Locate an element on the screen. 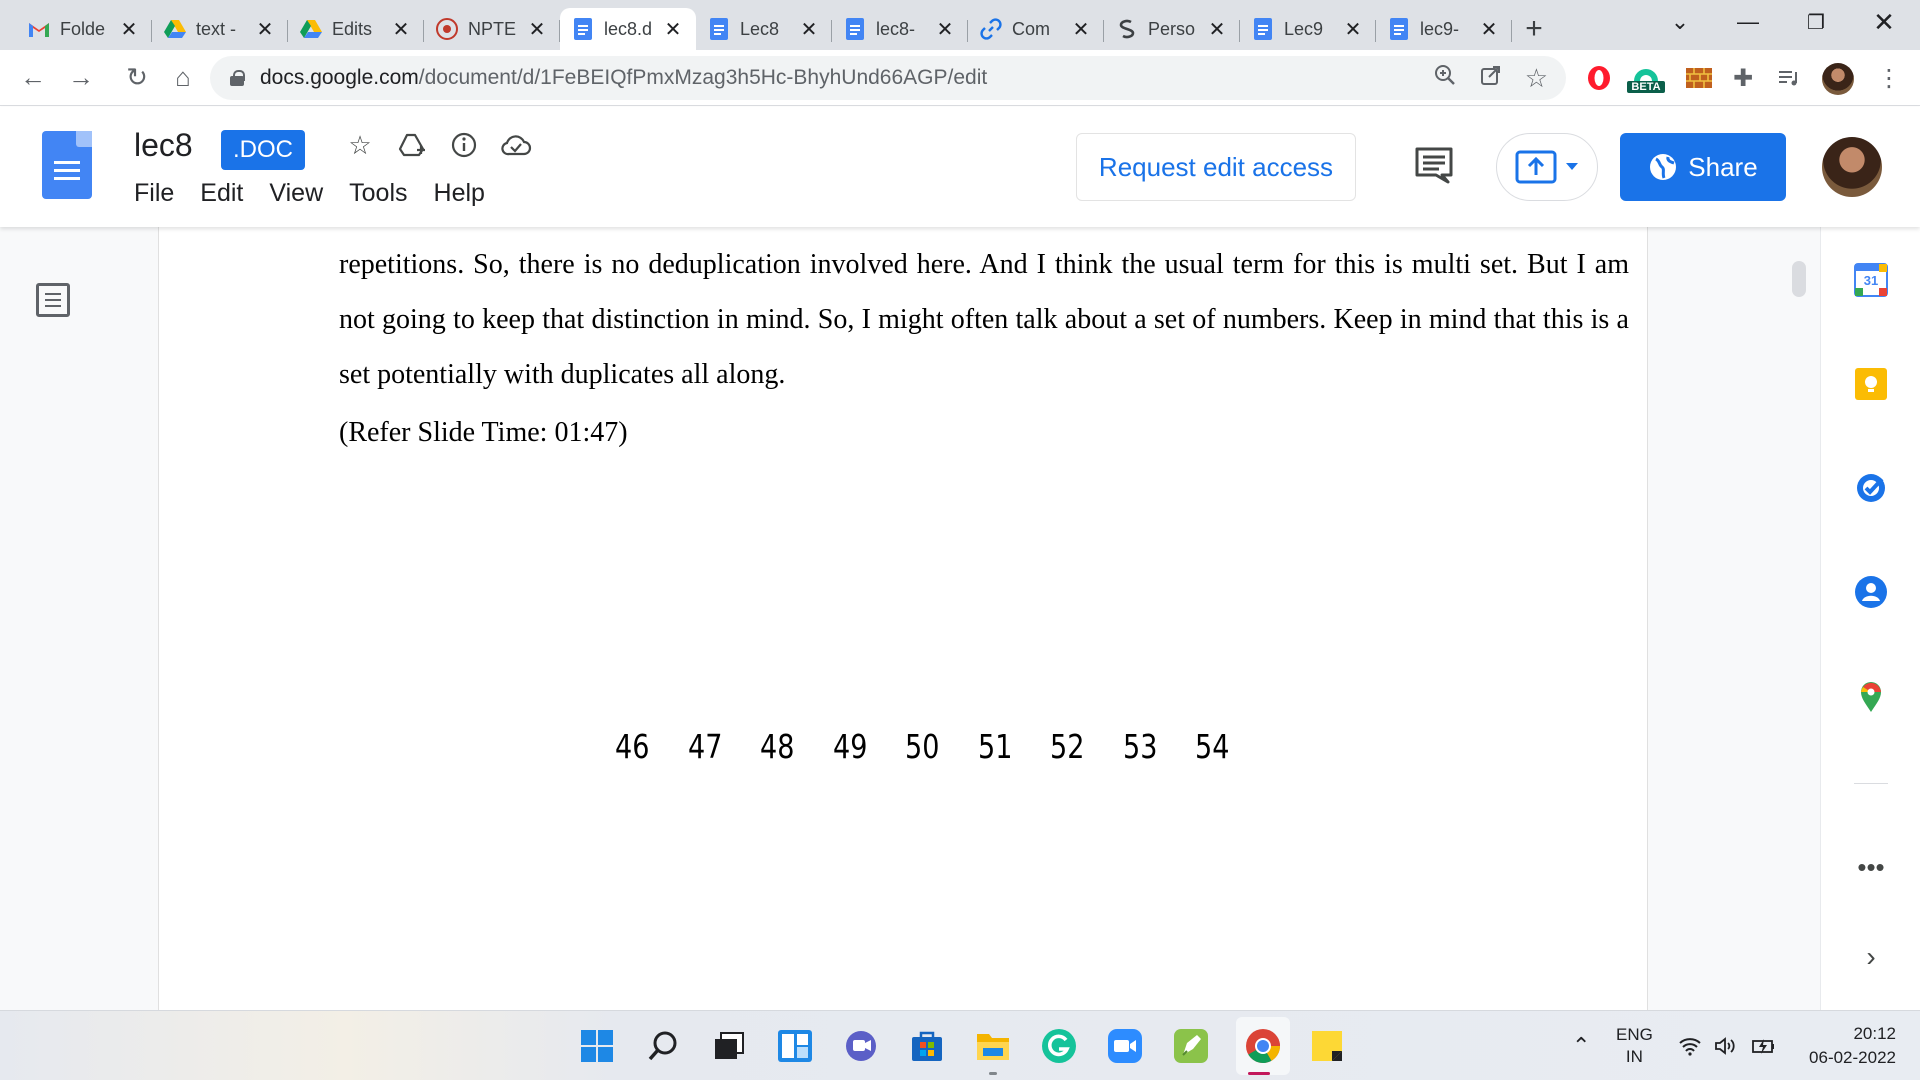  menu-file: File is located at coordinates (154, 193).